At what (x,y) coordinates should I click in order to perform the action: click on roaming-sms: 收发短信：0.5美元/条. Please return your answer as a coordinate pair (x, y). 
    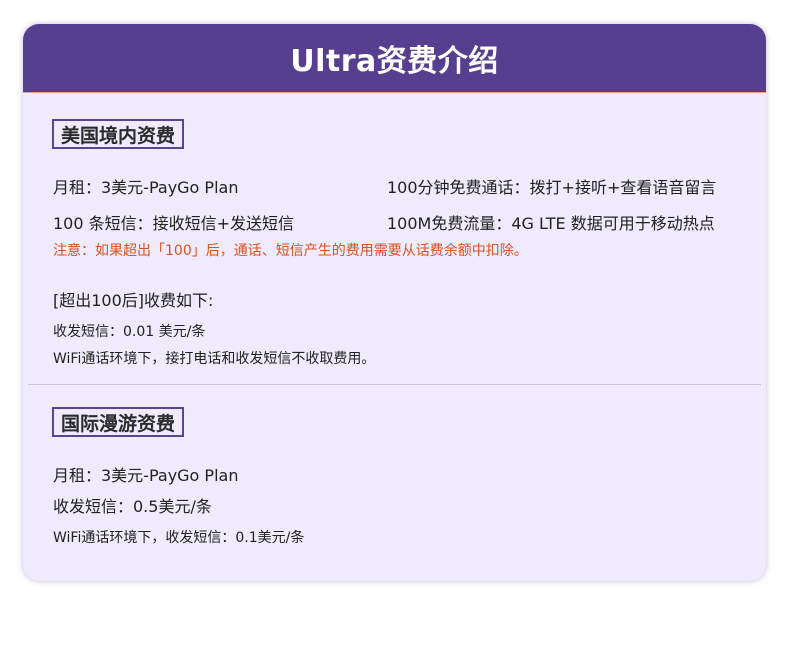
    Looking at the image, I should click on (132, 506).